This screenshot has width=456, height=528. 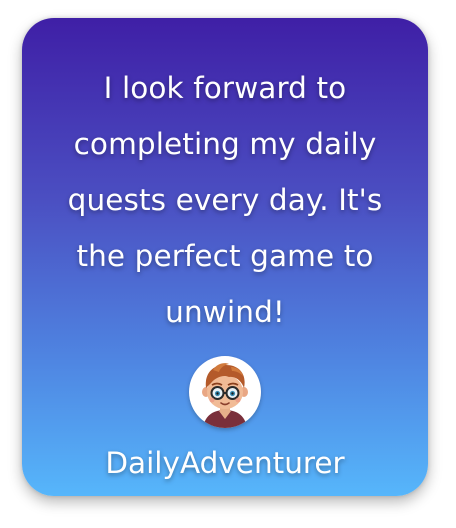 What do you see at coordinates (225, 395) in the screenshot?
I see `cartoon-boy-avatar-icon` at bounding box center [225, 395].